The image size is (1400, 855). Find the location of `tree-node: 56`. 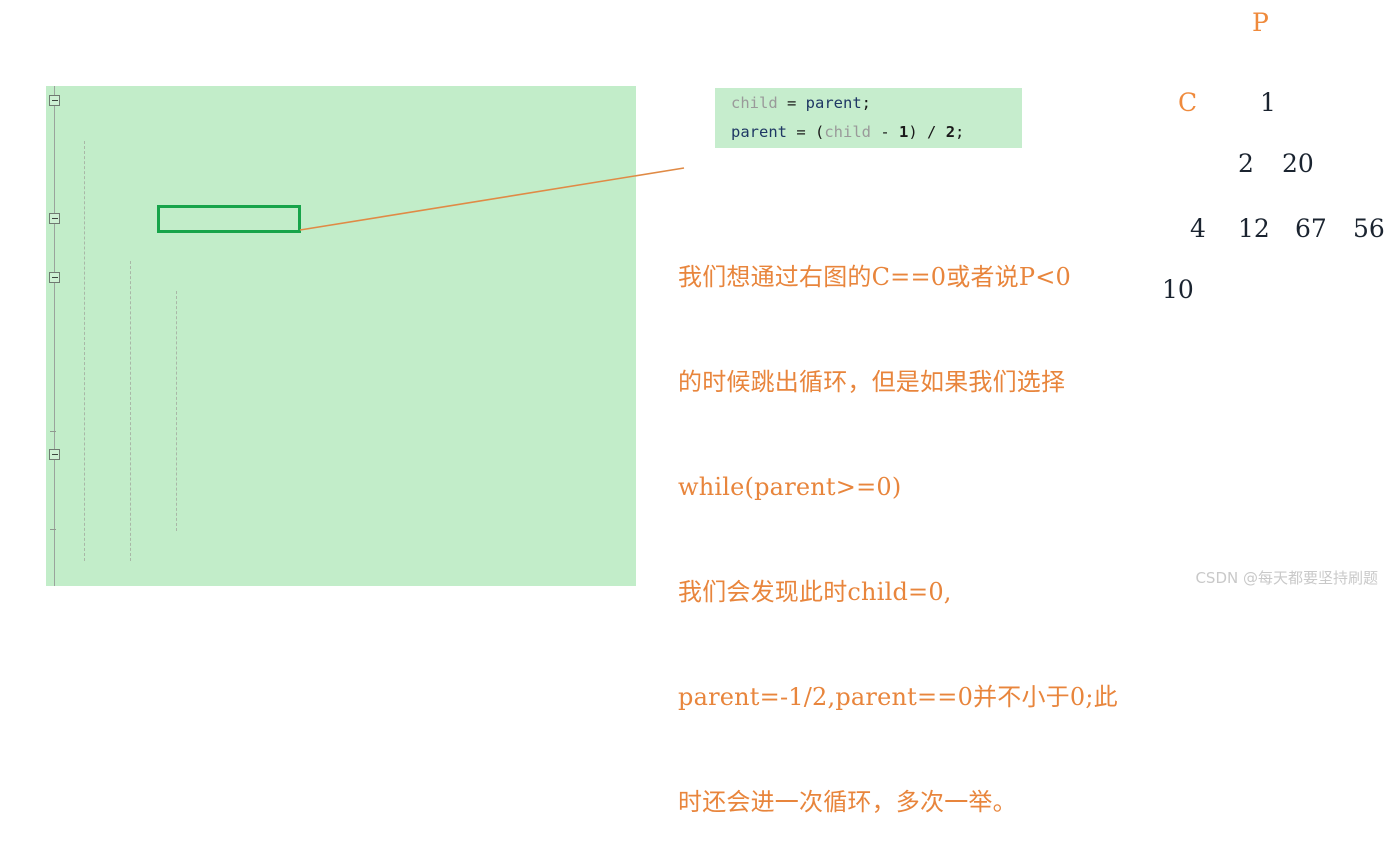

tree-node: 56 is located at coordinates (1369, 228).